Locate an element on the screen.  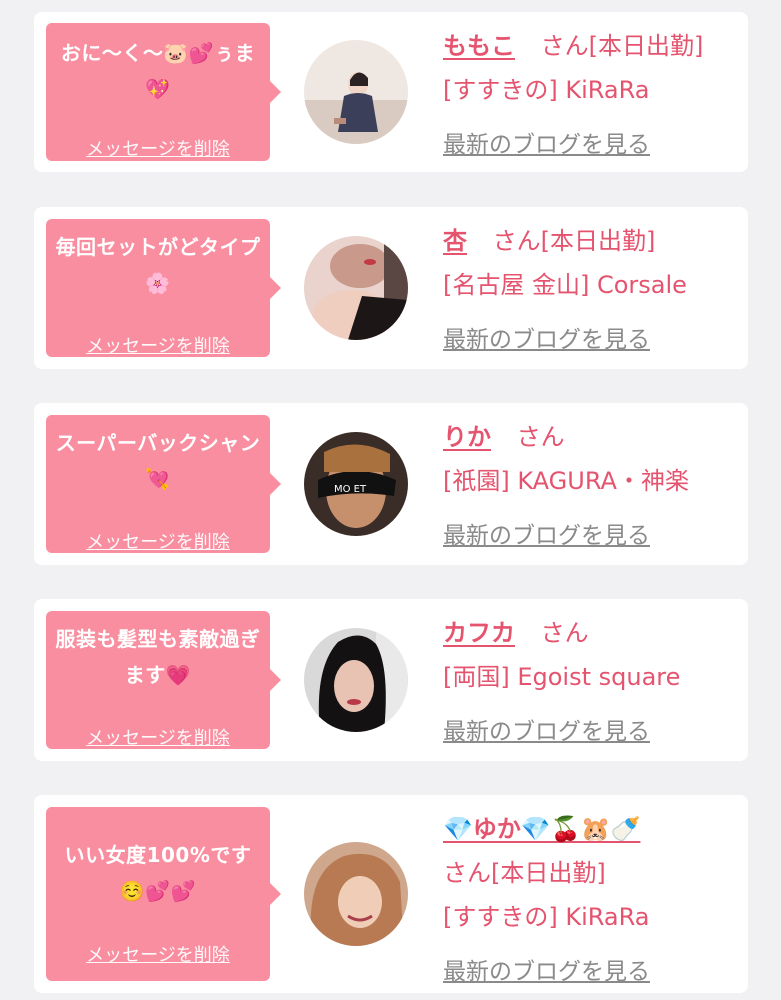
cast-info: ももこ さん[本日出勤] [すすきの] KiRaRa 最新のブログを見る is located at coordinates (590, 95).